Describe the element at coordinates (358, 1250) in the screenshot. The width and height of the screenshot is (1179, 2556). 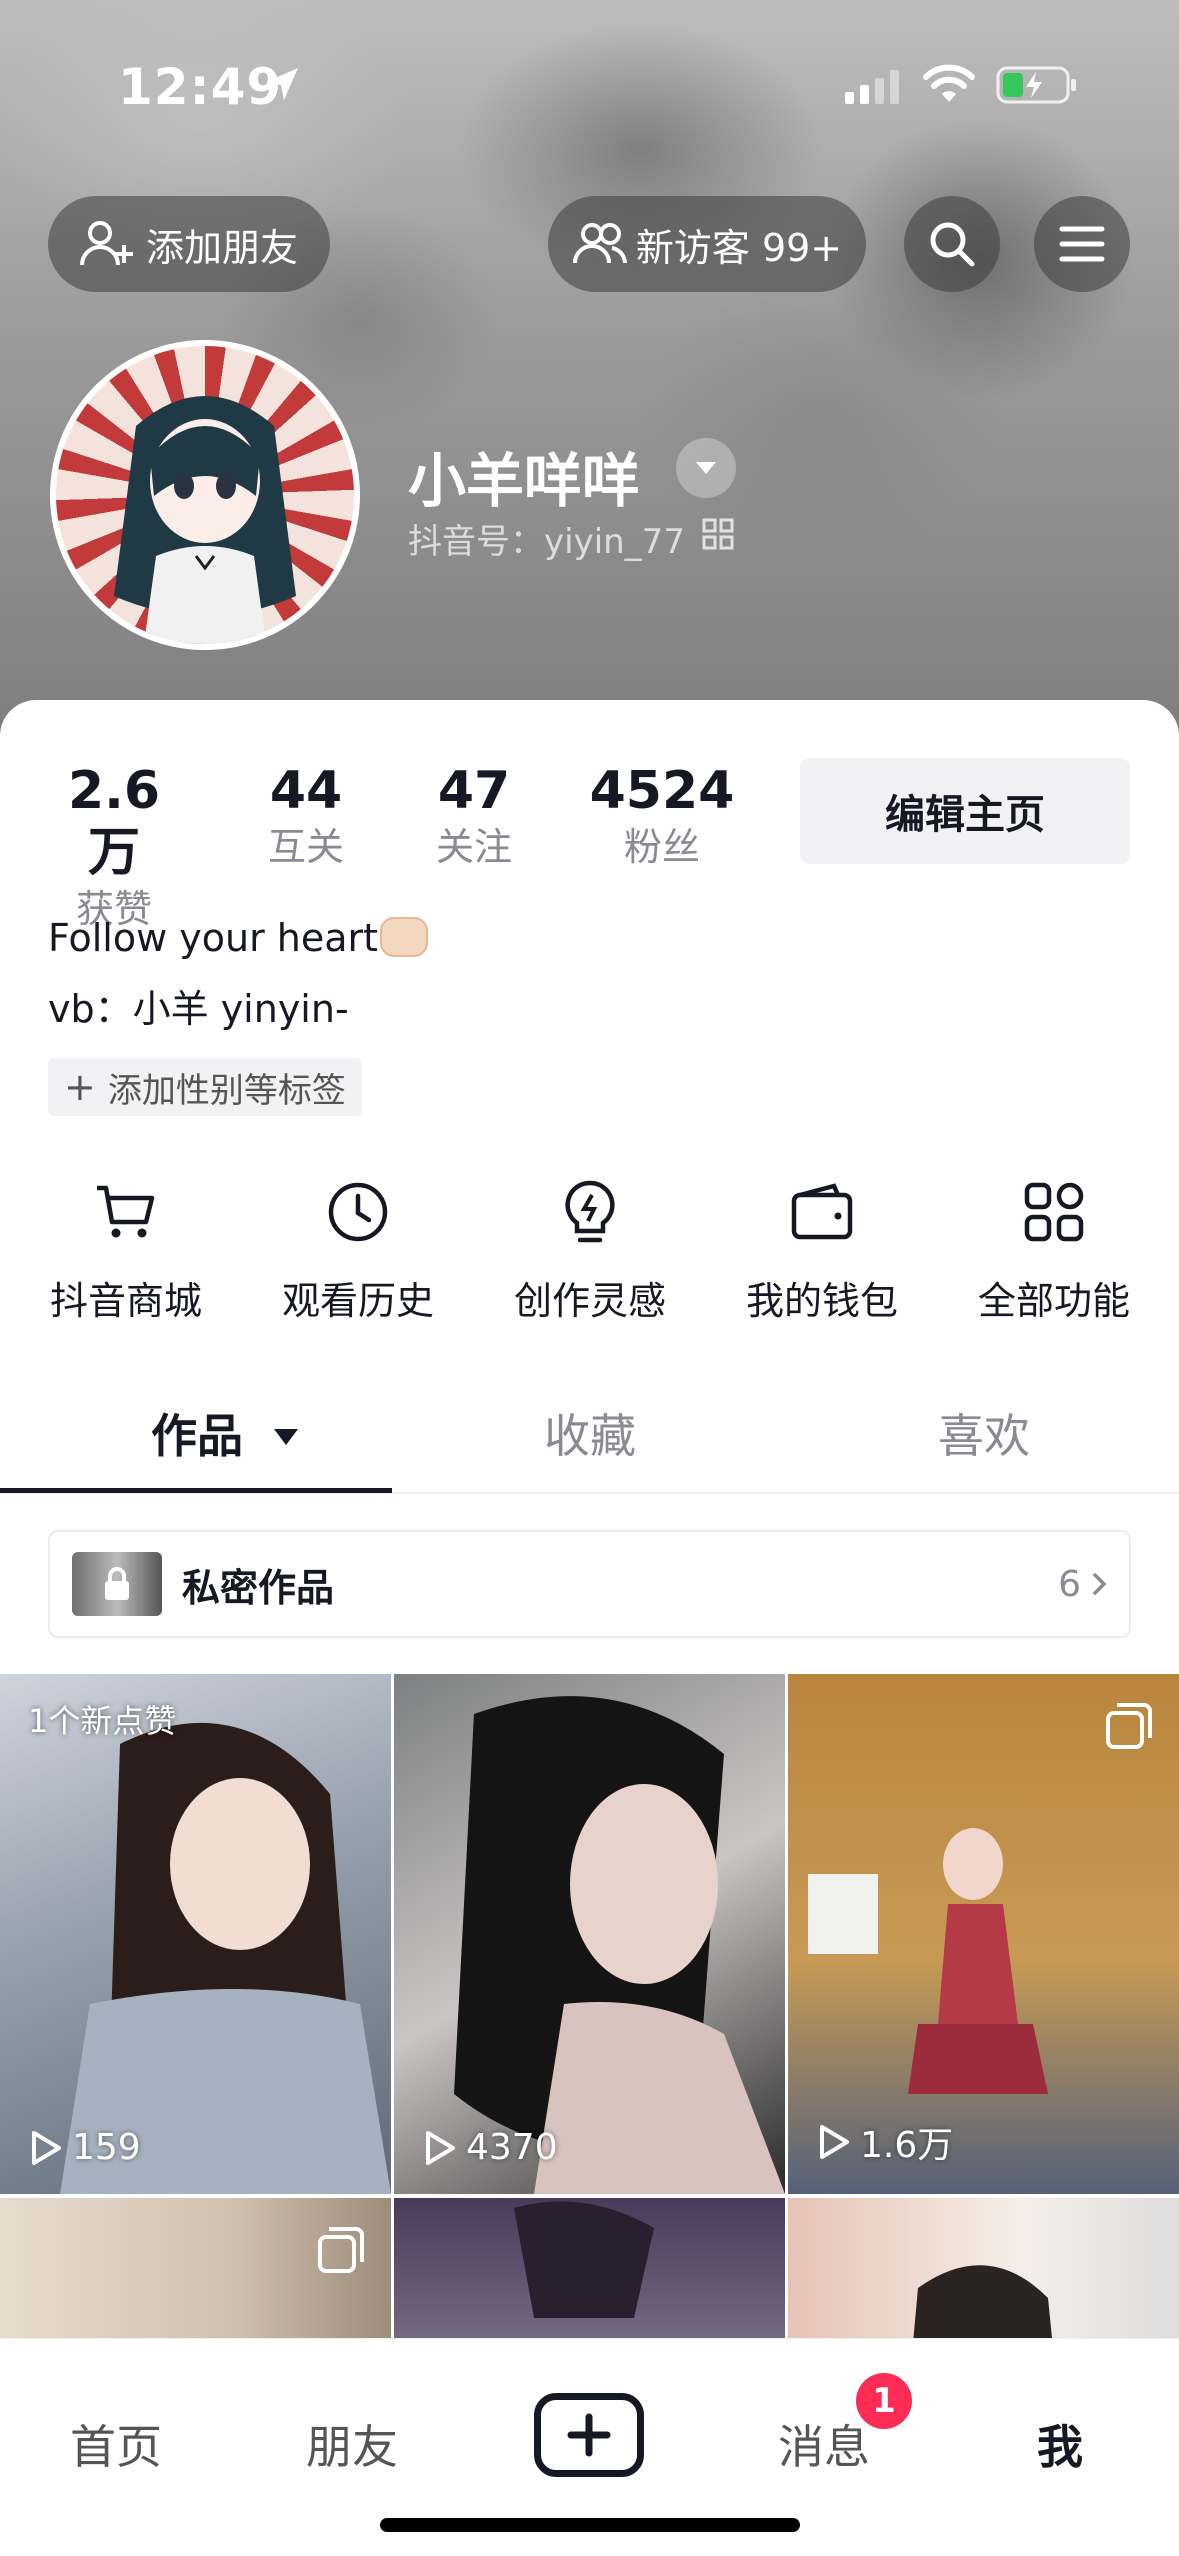
I see `feature-history: 观看历史` at that location.